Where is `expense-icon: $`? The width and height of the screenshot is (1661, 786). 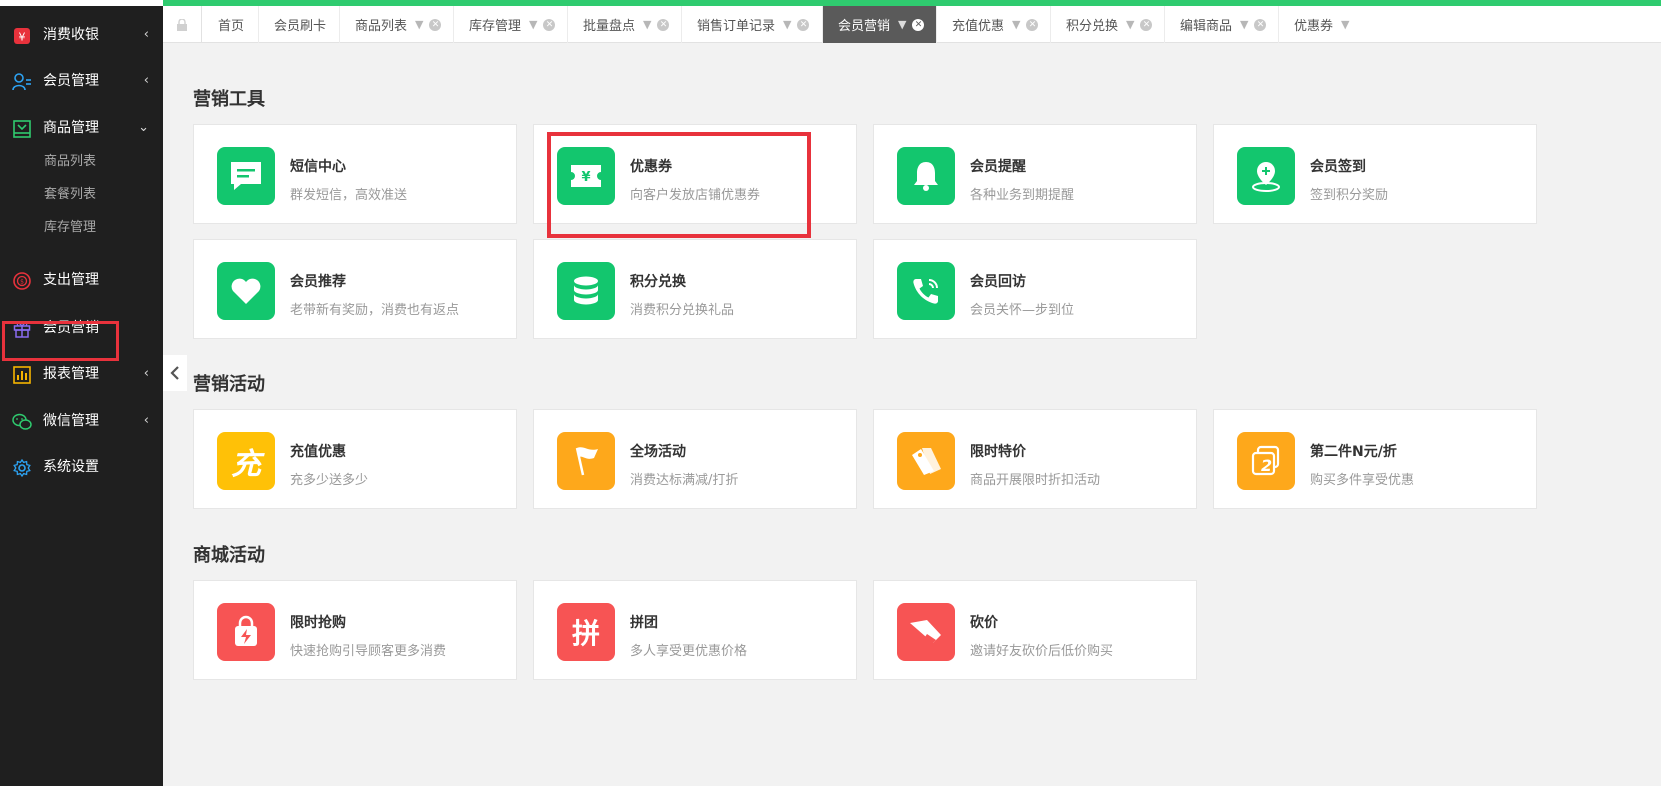
expense-icon: $ is located at coordinates (22, 281).